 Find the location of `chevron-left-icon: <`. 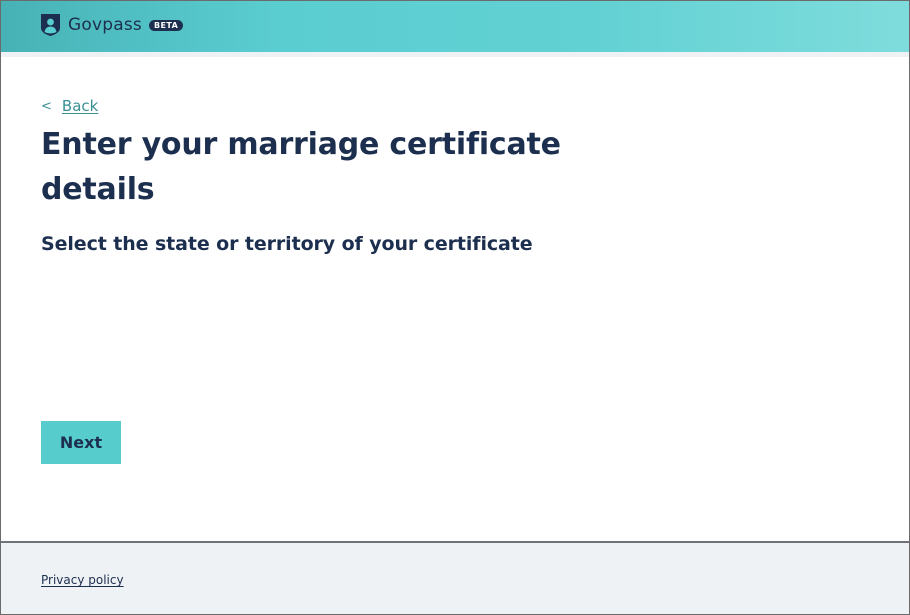

chevron-left-icon: < is located at coordinates (46, 106).